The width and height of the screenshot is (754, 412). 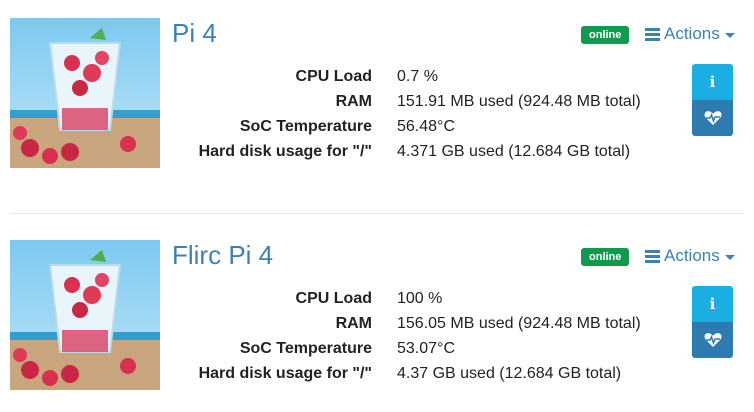 I want to click on stat-value: 0.7 %, so click(x=417, y=76).